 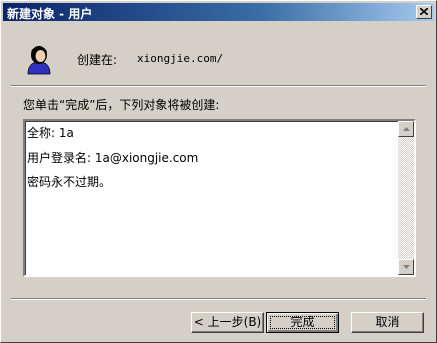 I want to click on scroll-down-button, so click(x=406, y=267).